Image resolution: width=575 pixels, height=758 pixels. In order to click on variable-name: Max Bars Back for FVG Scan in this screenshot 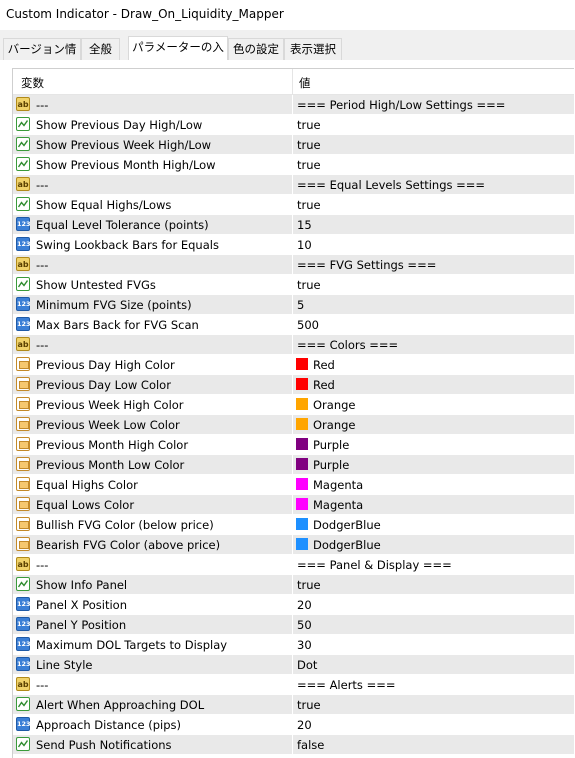, I will do `click(117, 325)`.